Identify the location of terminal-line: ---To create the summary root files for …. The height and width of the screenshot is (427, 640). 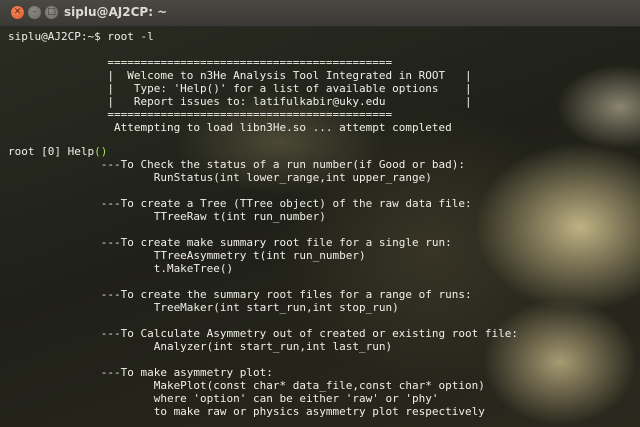
(240, 294).